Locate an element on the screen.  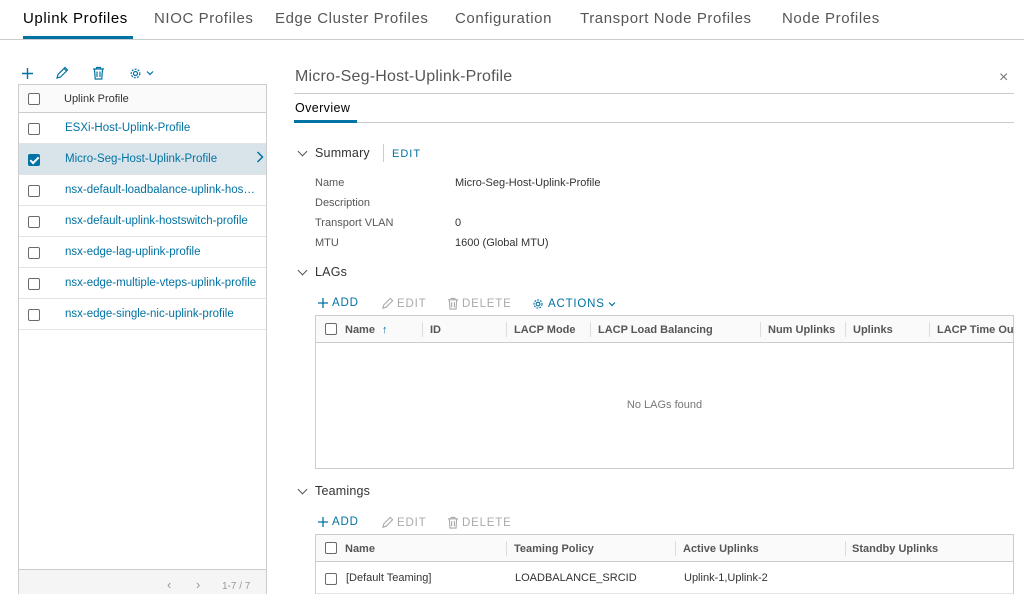
lags-delete-button: DELETE is located at coordinates (479, 303).